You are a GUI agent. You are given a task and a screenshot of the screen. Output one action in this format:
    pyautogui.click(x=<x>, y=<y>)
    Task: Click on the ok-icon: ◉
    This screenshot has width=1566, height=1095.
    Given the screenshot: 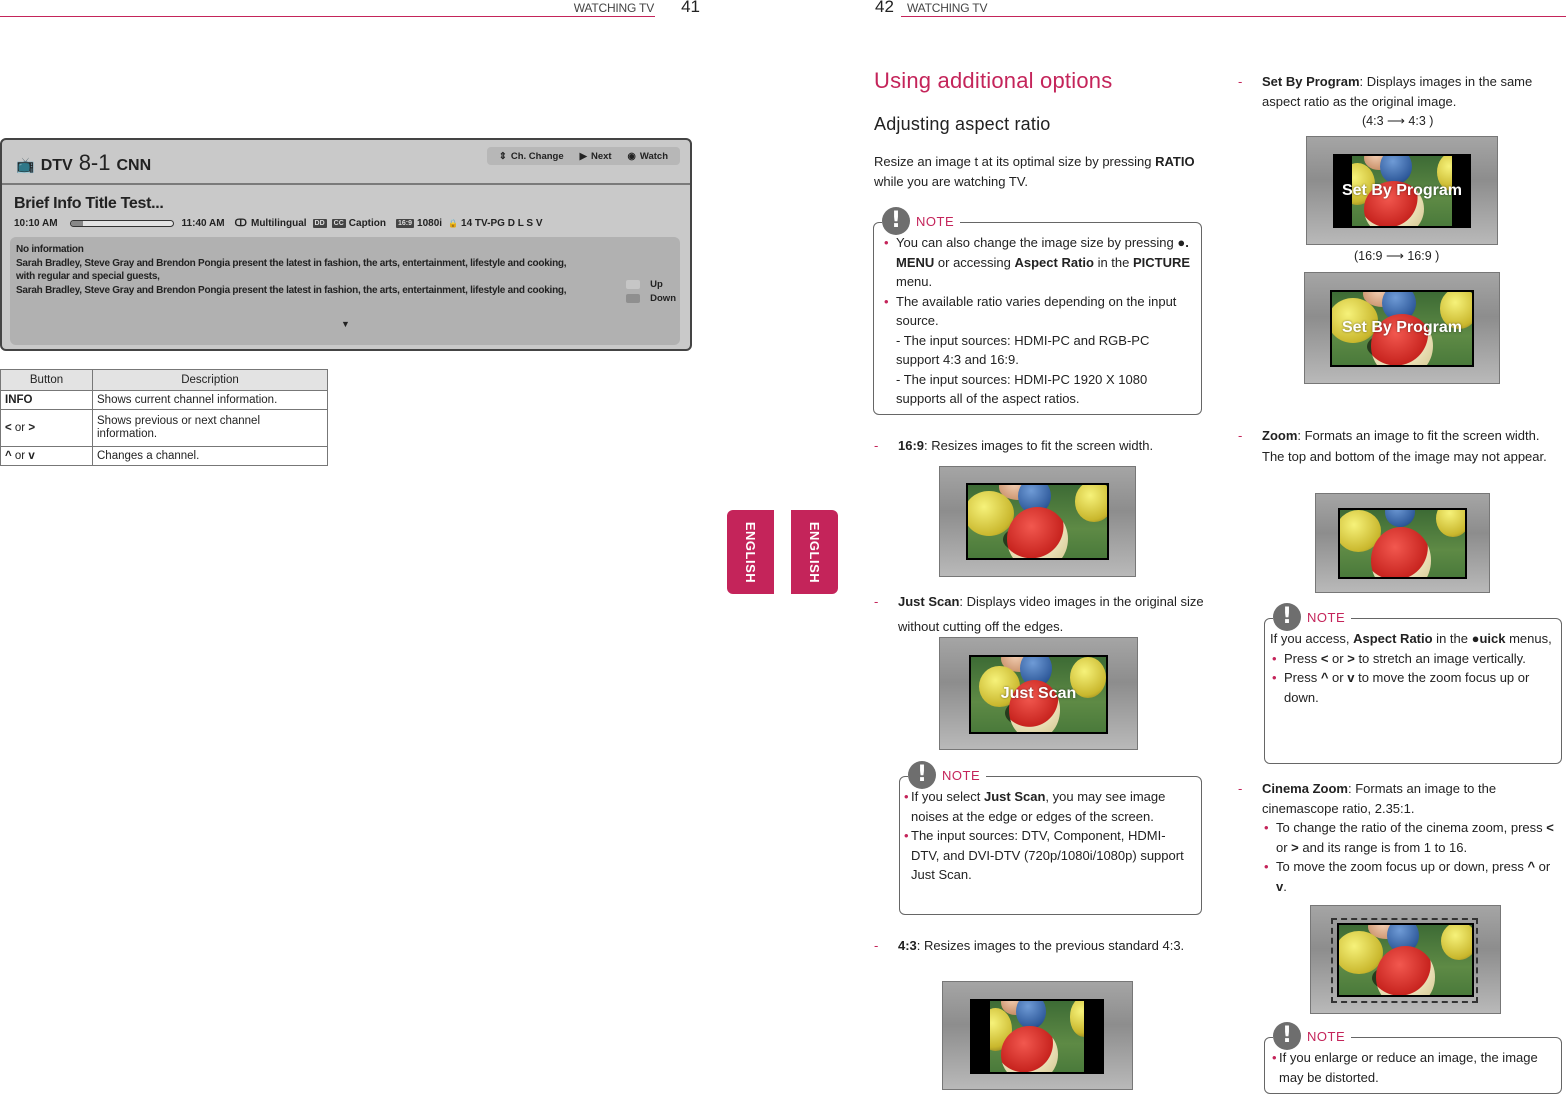 What is the action you would take?
    pyautogui.click(x=631, y=156)
    